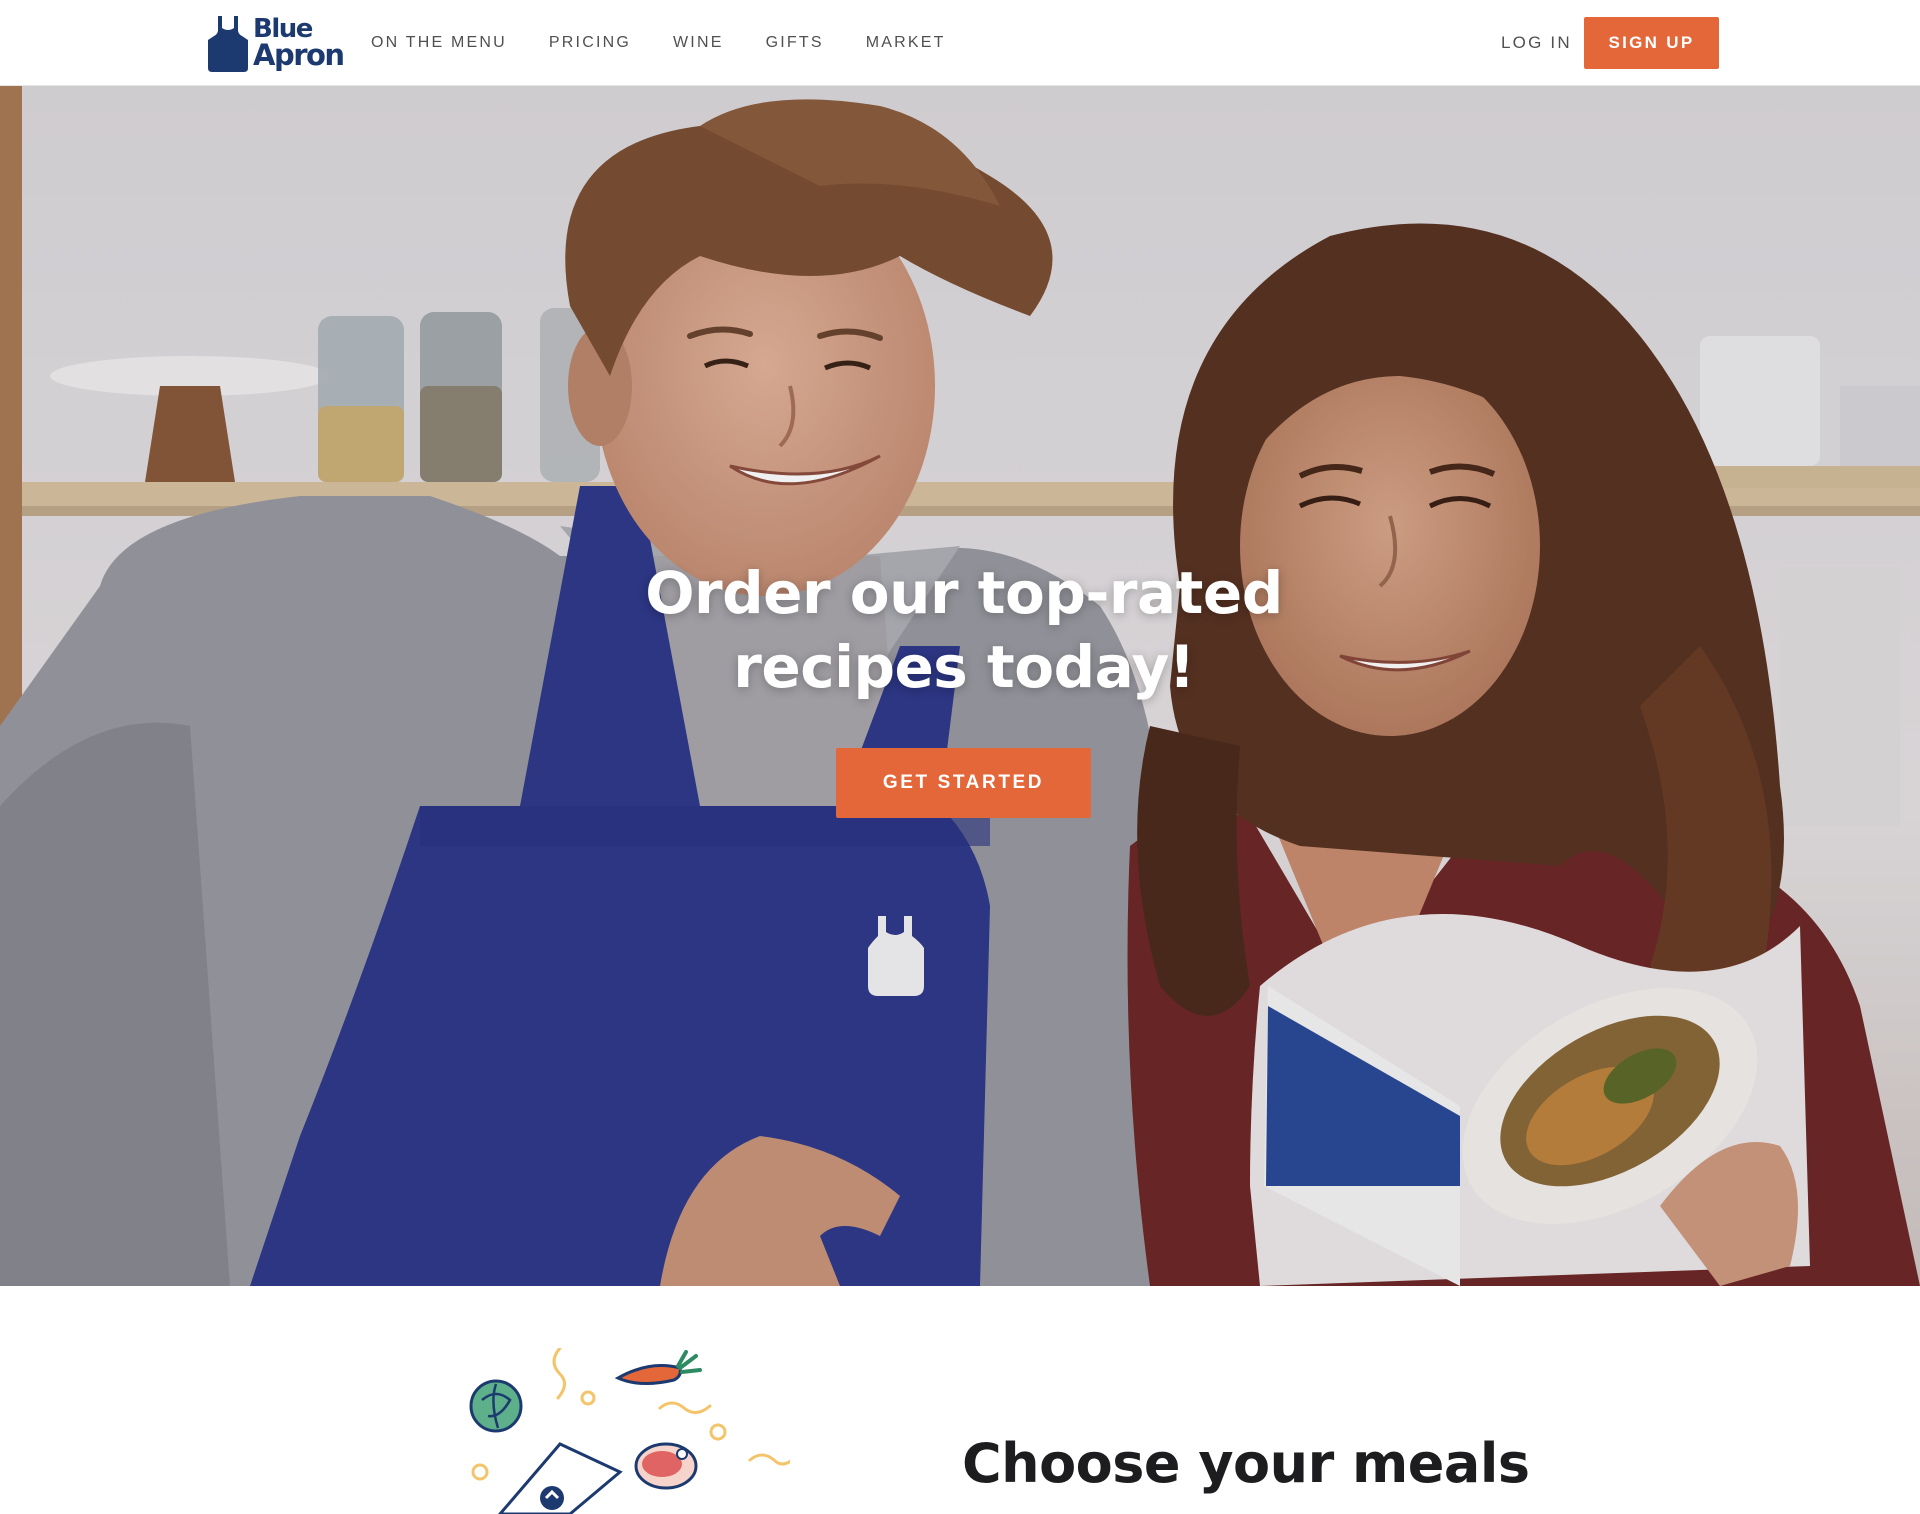  I want to click on nav-gifts: GIFTS, so click(795, 43).